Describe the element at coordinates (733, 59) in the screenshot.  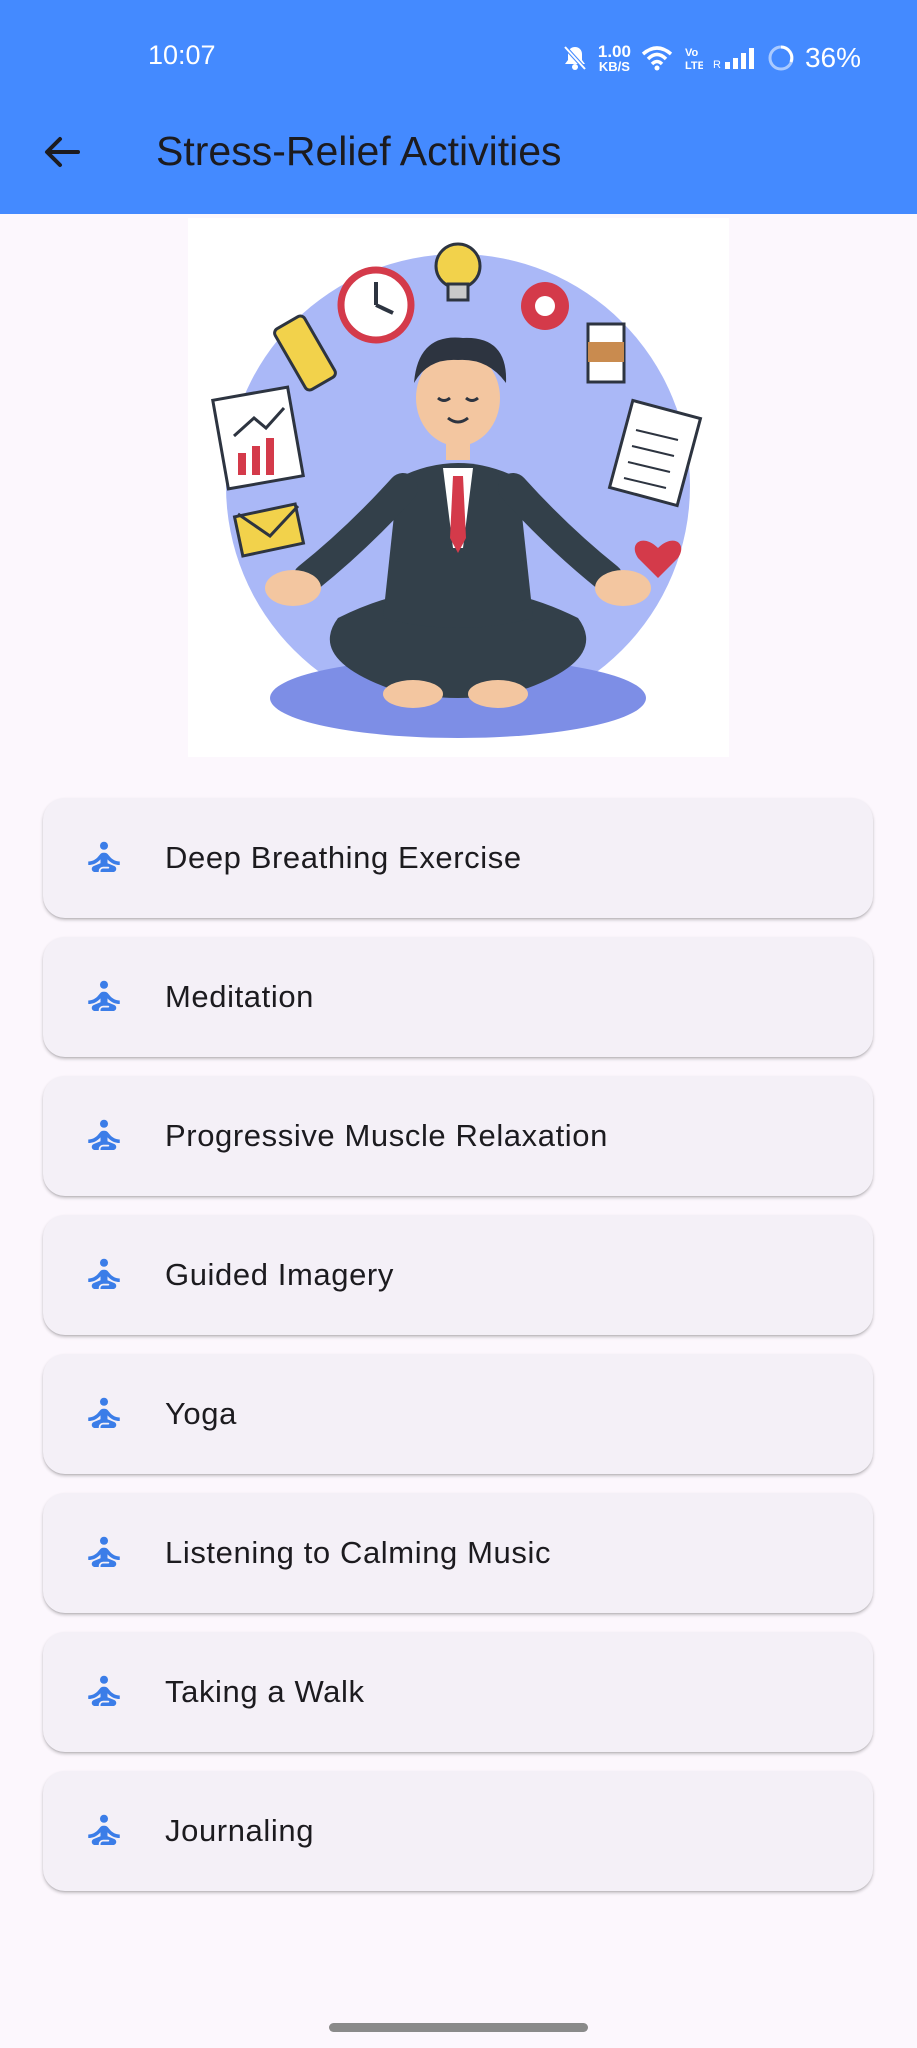
I see `signal-icon: R` at that location.